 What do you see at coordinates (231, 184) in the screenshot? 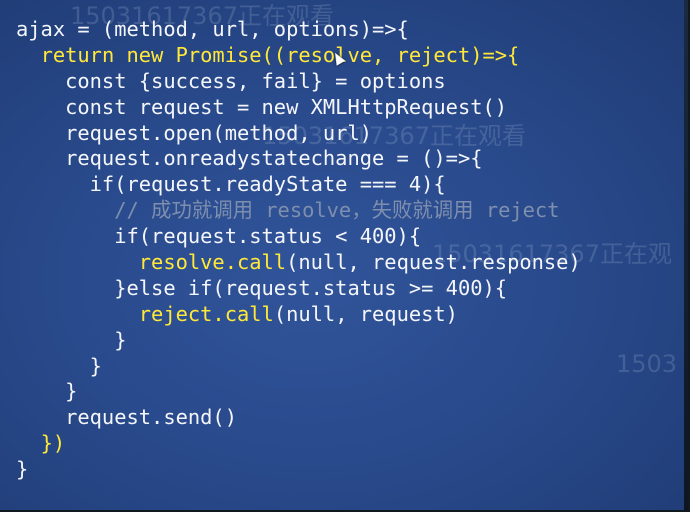
I see `code-line: if(request.readyState === 4){` at bounding box center [231, 184].